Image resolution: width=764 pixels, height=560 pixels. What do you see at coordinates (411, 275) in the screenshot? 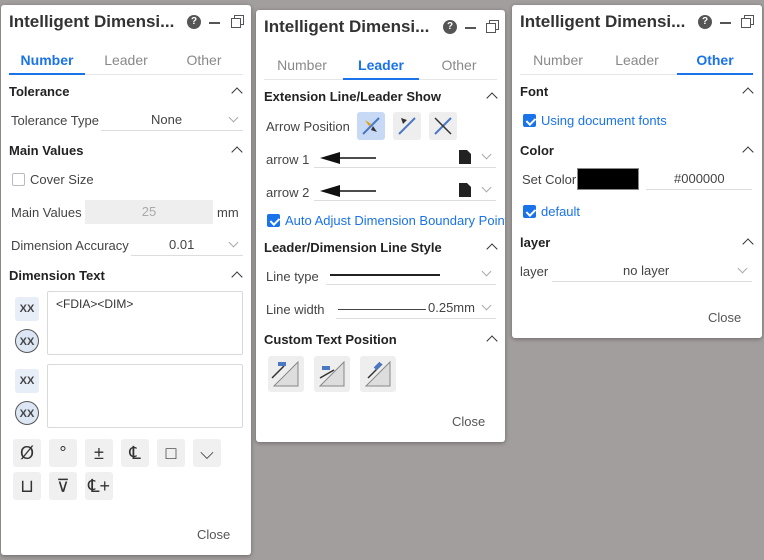
I see `line-type-select` at bounding box center [411, 275].